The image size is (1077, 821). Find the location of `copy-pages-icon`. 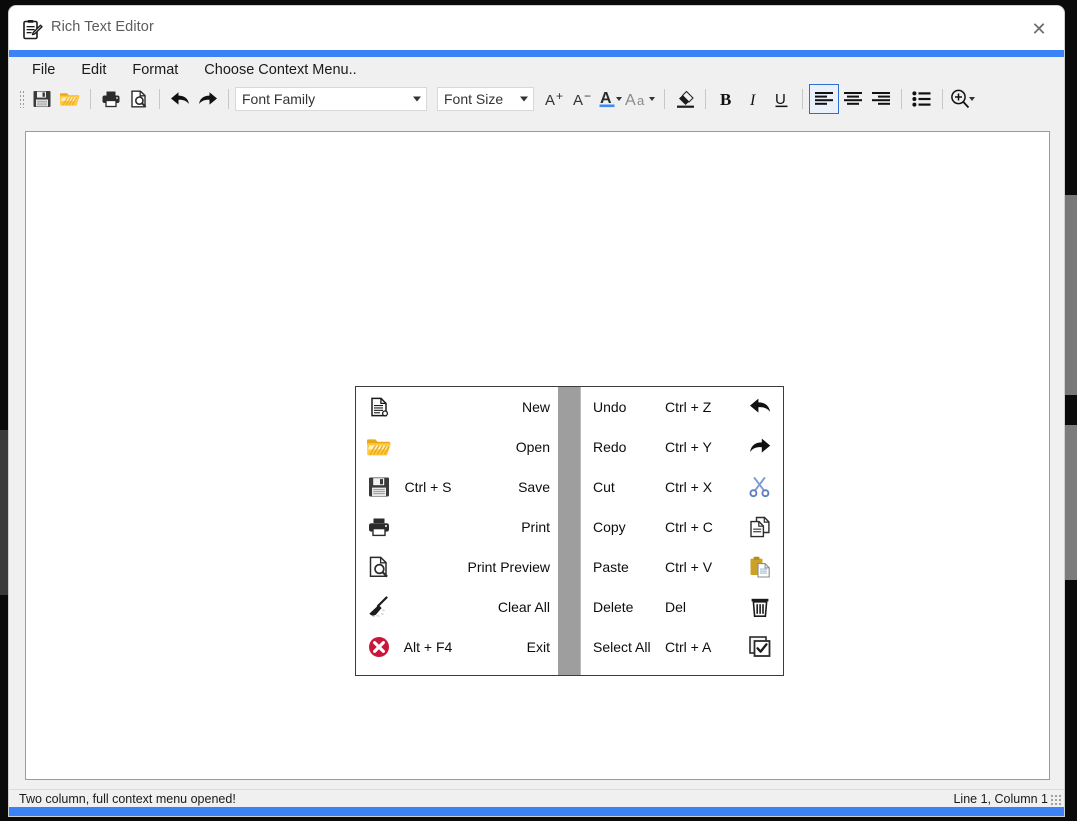

copy-pages-icon is located at coordinates (760, 527).